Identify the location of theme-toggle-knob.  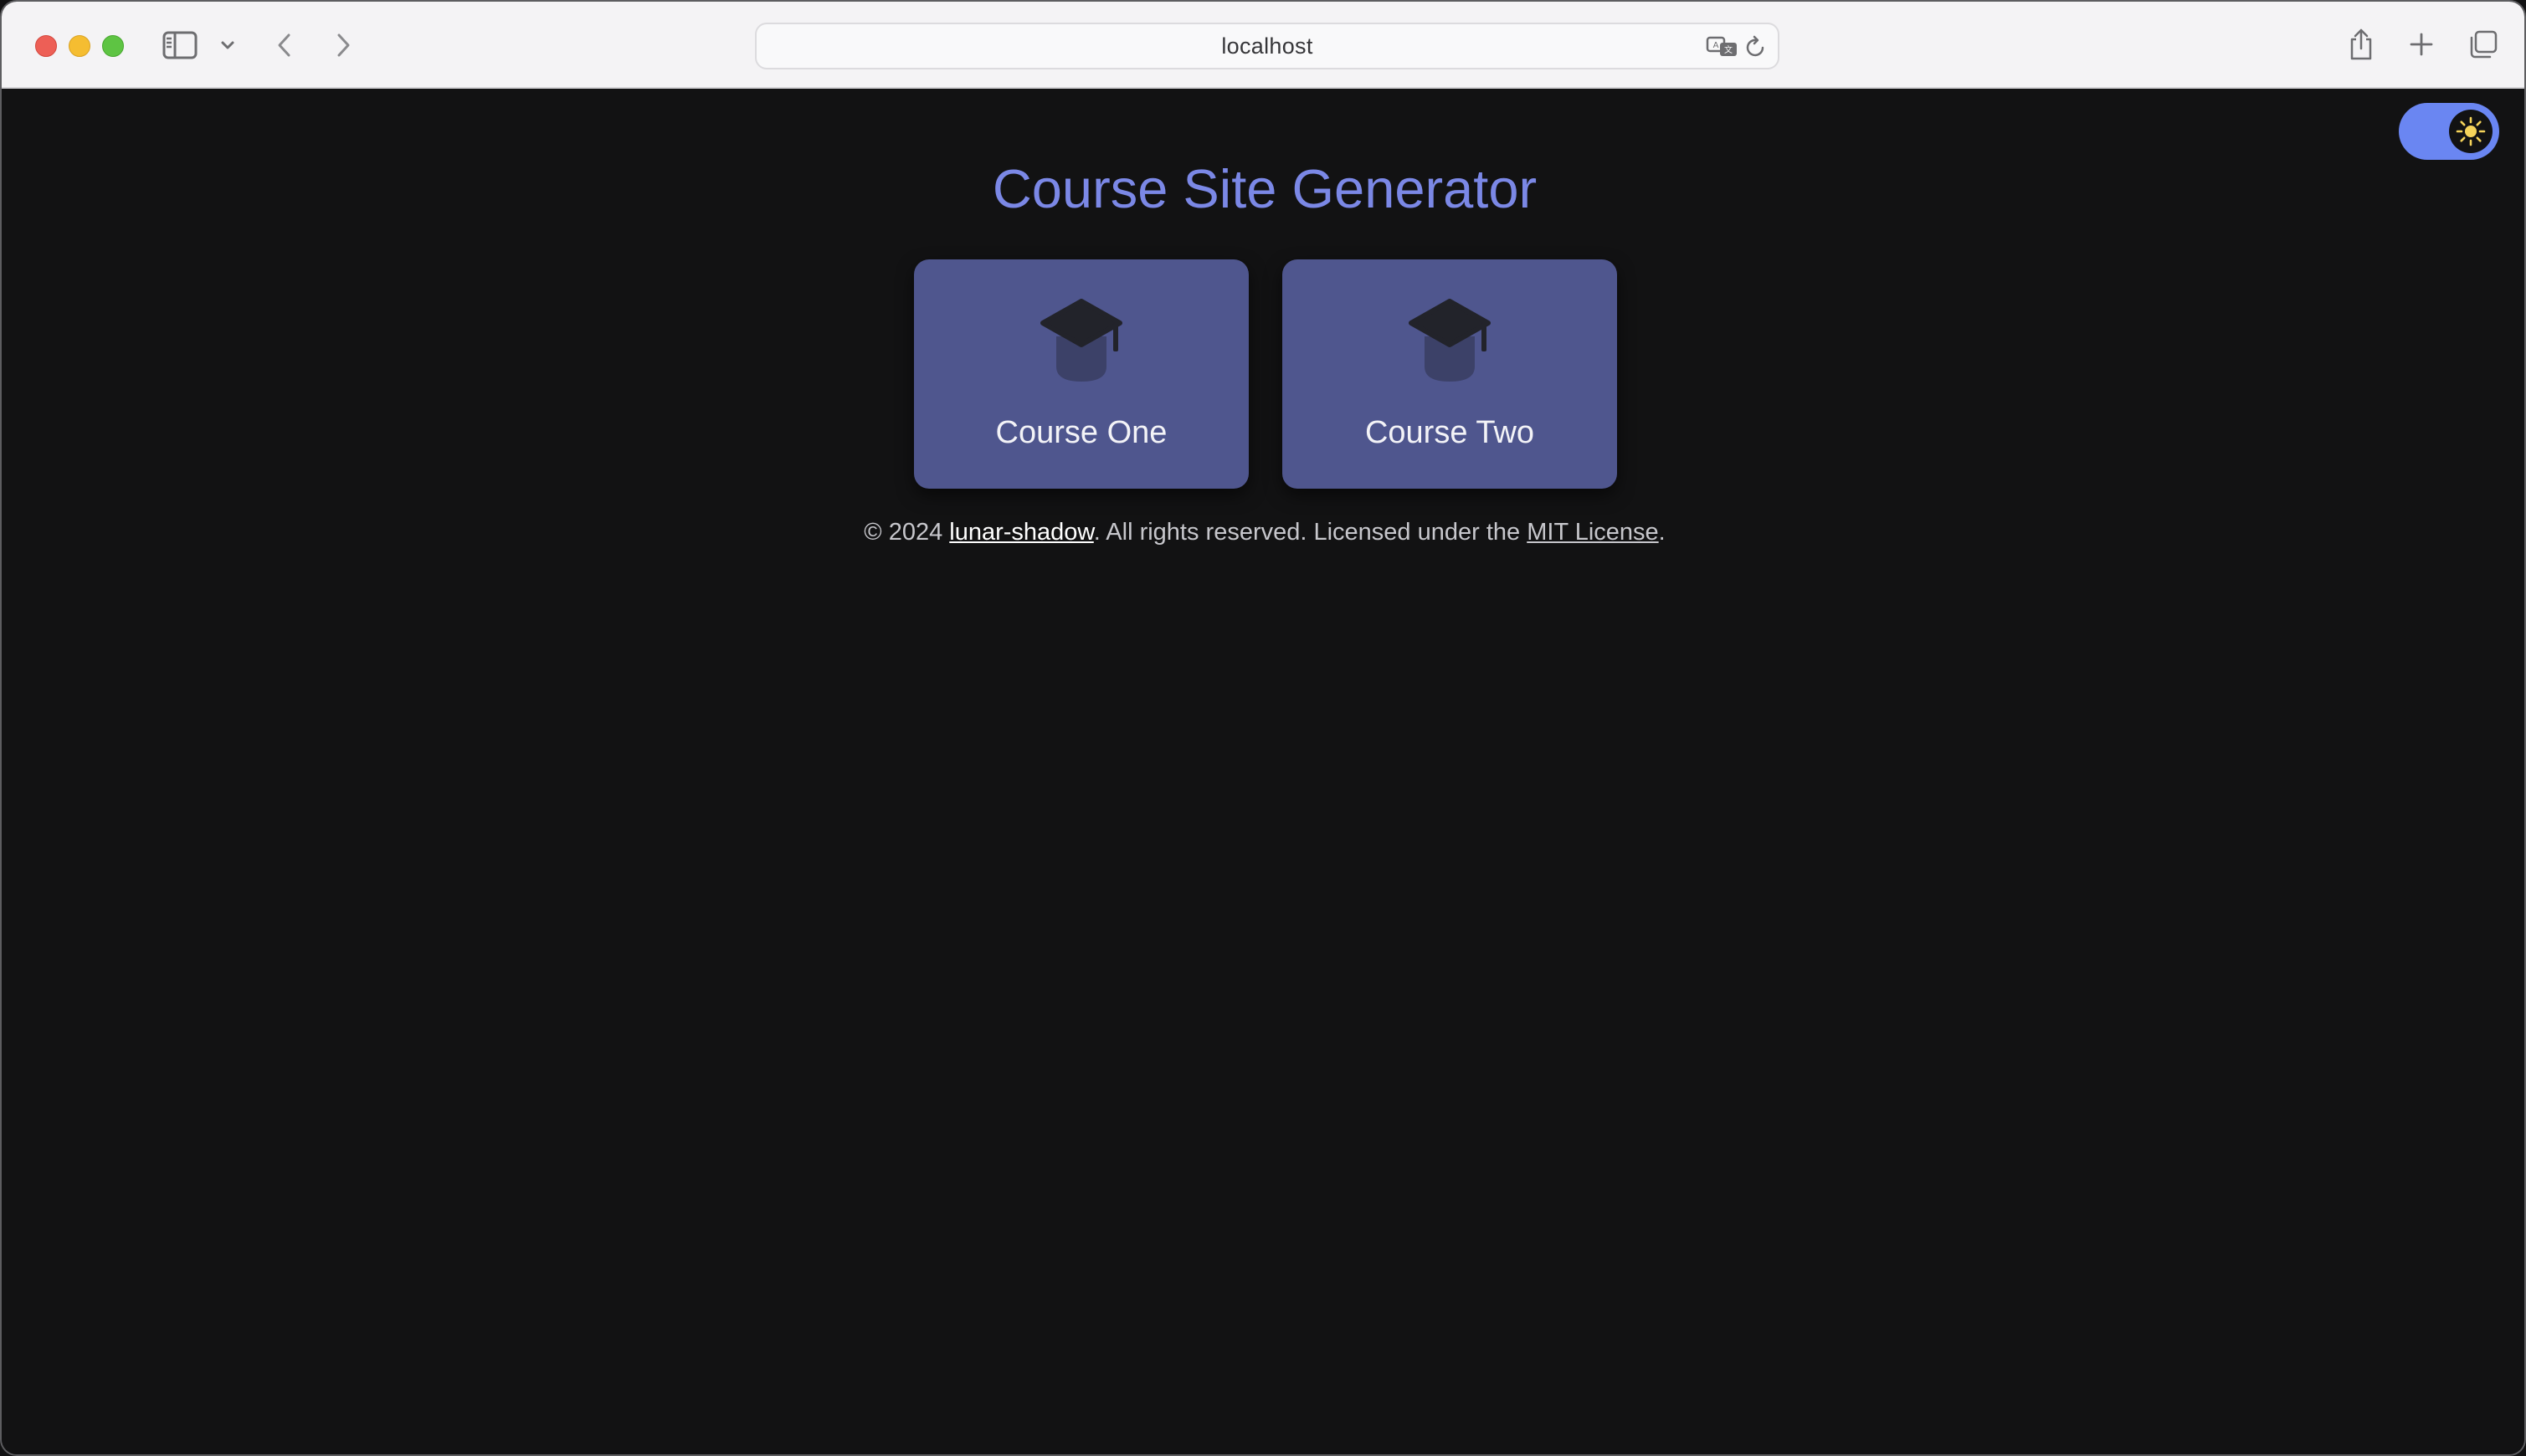
(2471, 132).